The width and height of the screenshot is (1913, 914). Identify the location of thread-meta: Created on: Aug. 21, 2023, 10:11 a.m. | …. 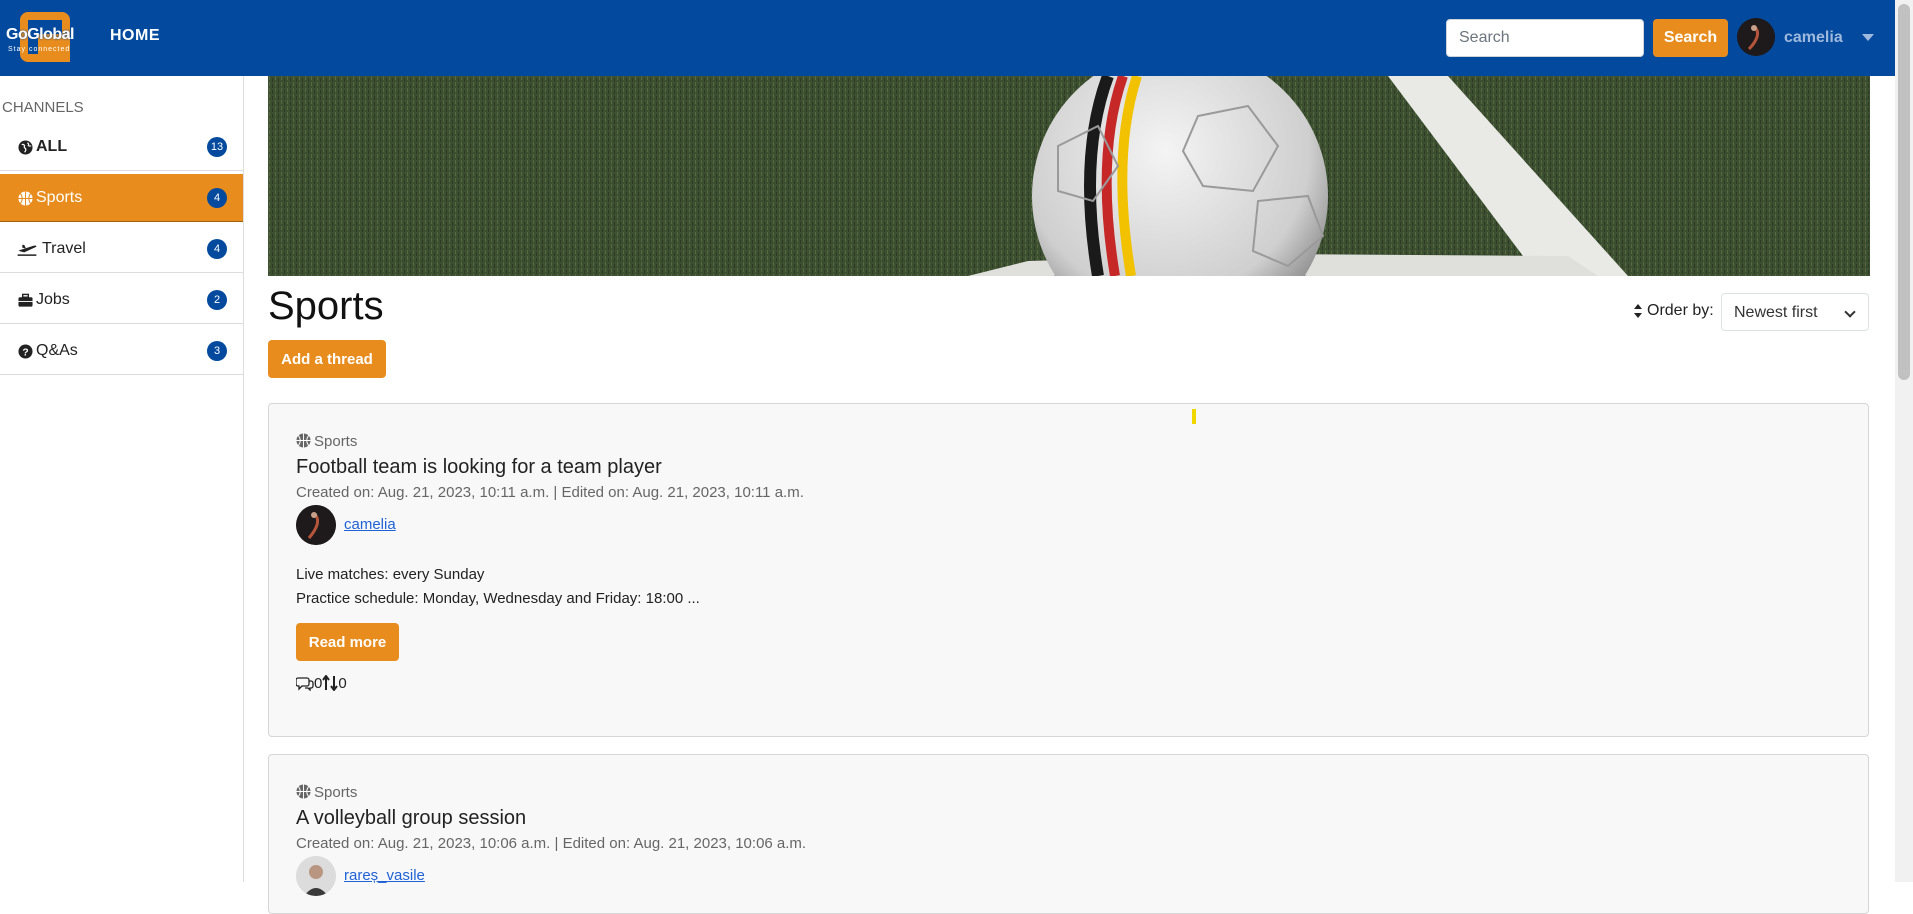
(550, 492).